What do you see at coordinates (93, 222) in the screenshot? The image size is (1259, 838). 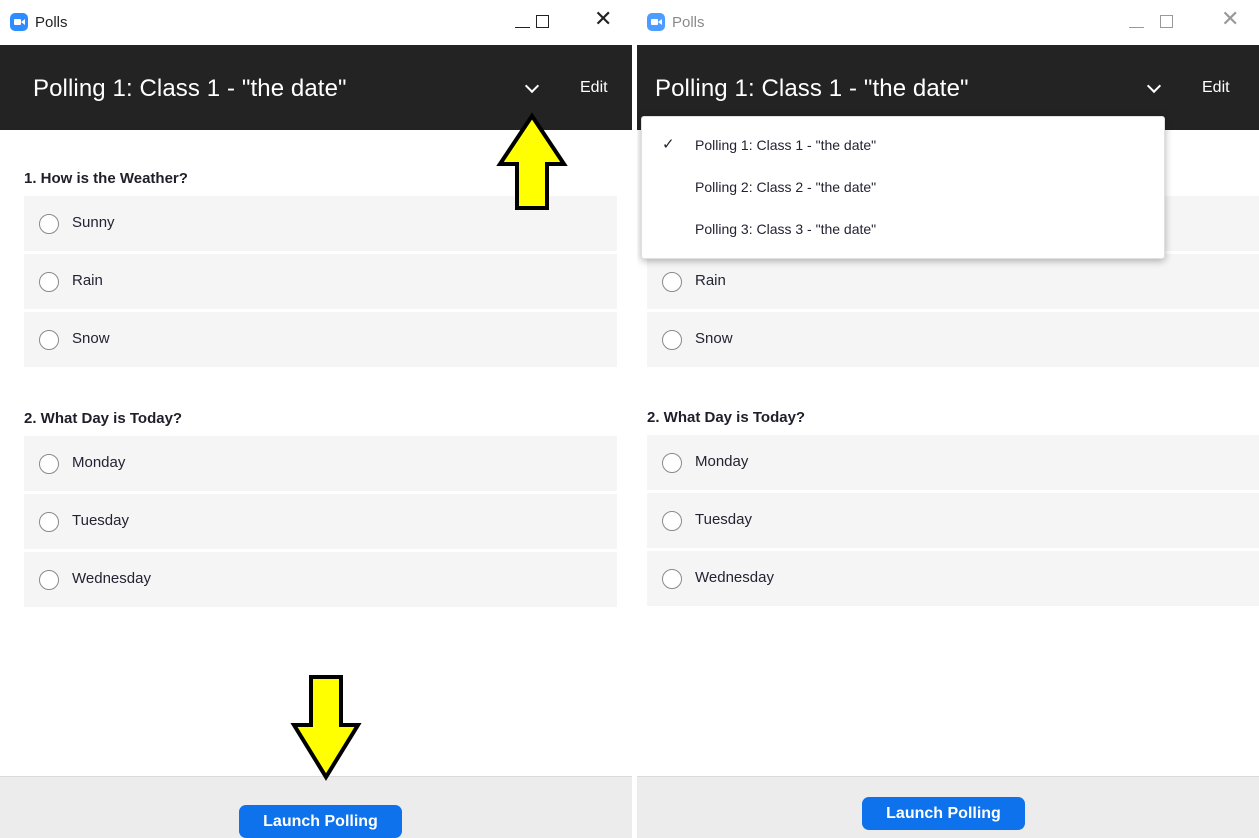 I see `option-label: Sunny` at bounding box center [93, 222].